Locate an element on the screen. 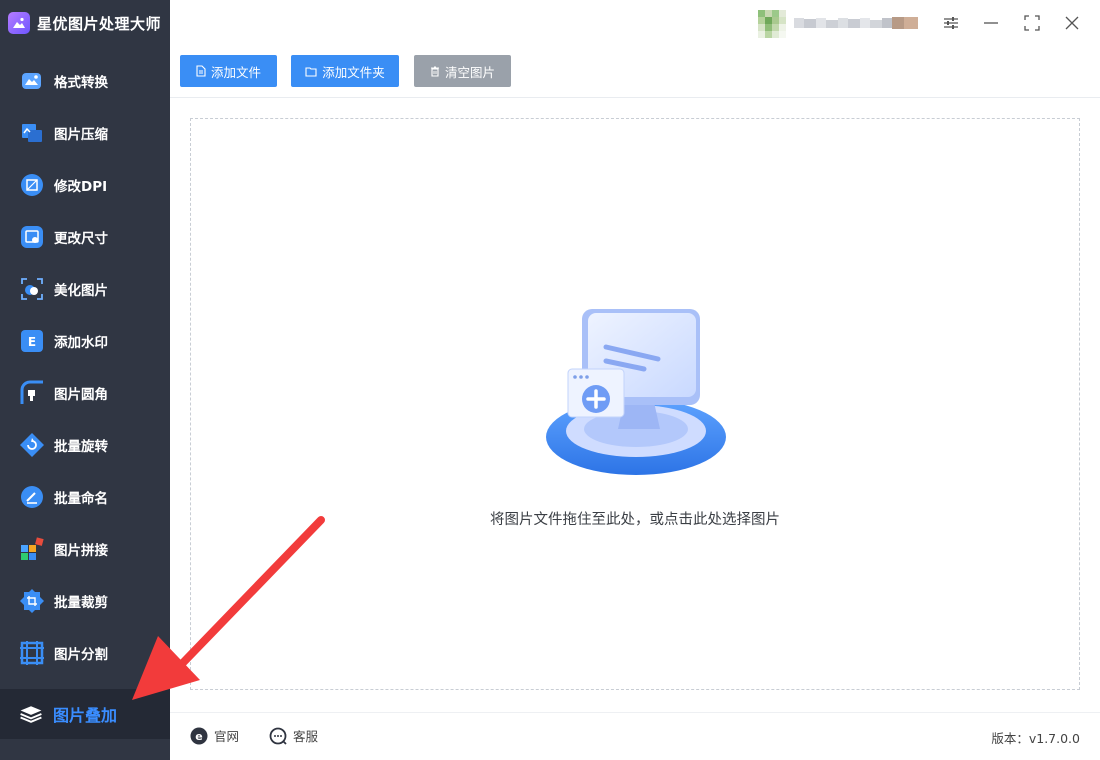 The height and width of the screenshot is (760, 1100). app-header: 星优图片处理大师 is located at coordinates (85, 23).